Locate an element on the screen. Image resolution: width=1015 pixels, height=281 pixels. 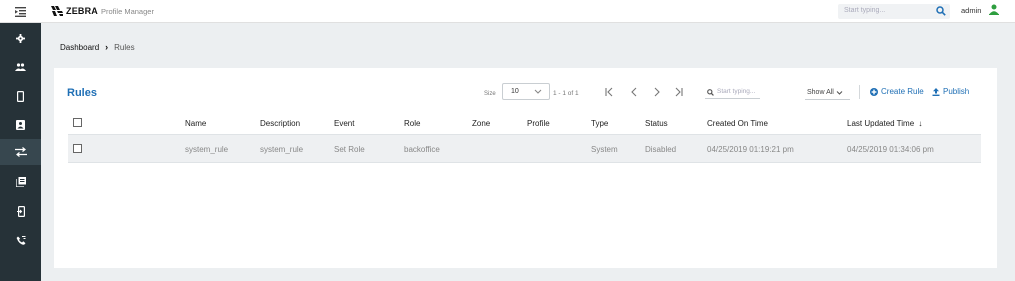
create-rule-label: Create Rule is located at coordinates (902, 91).